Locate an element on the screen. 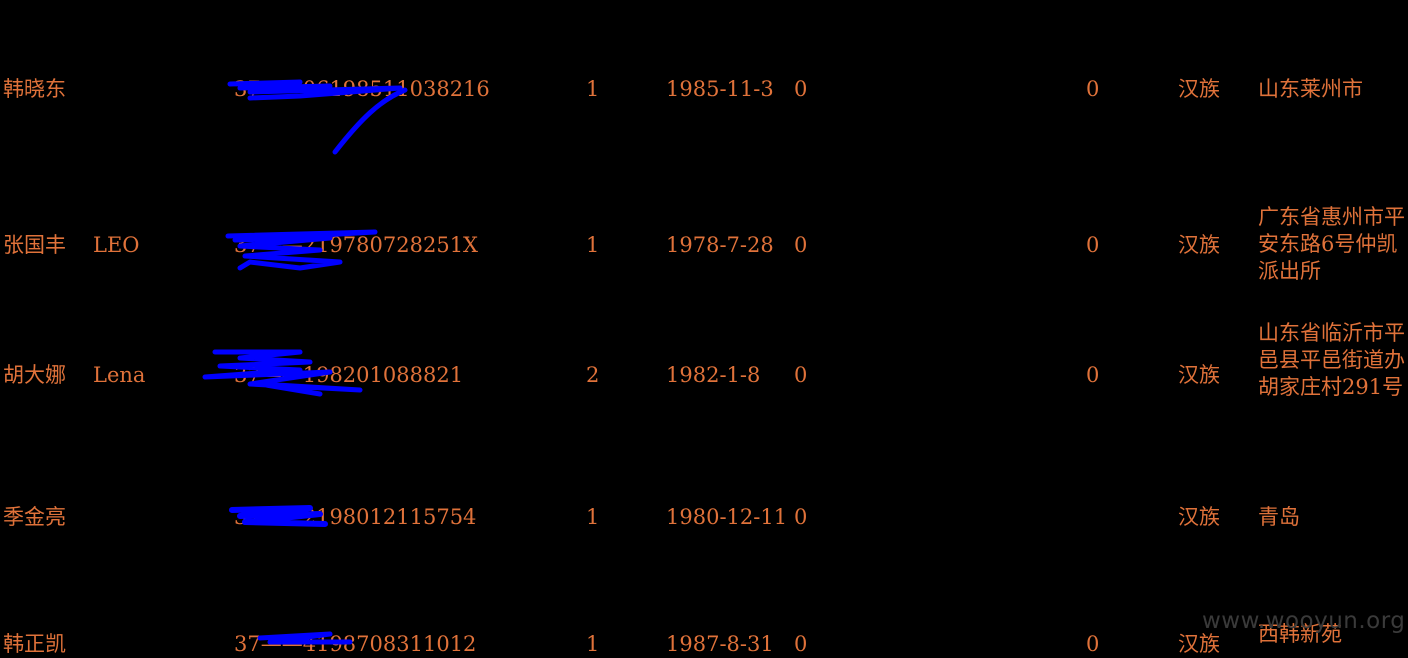  watermark: www.wooyun.org is located at coordinates (1304, 621).